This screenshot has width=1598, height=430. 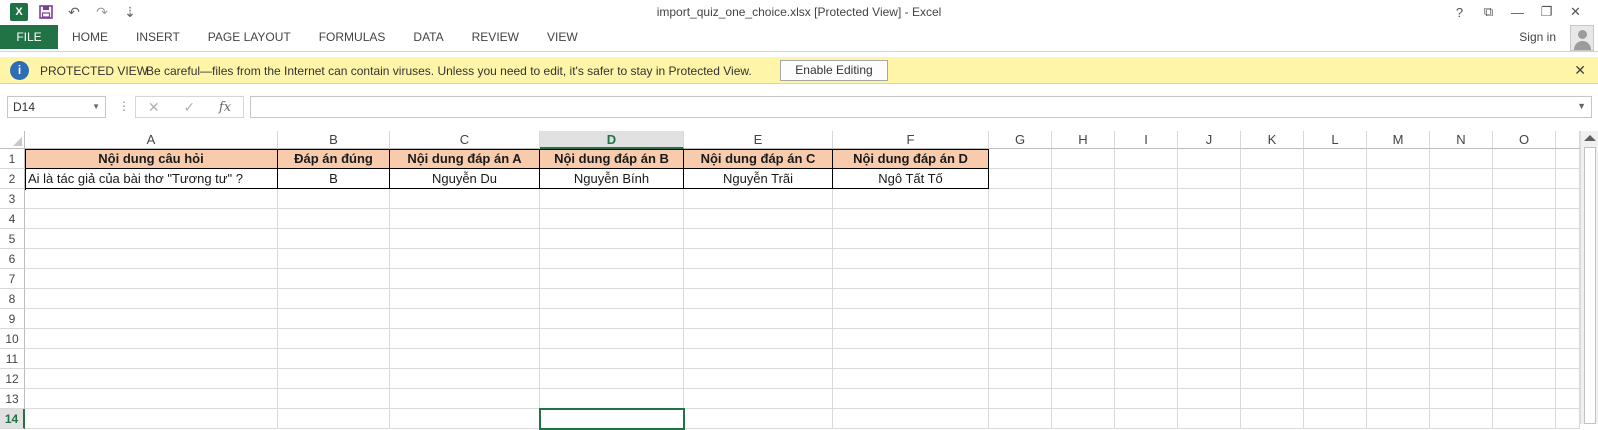 I want to click on column-header: J, so click(x=1209, y=140).